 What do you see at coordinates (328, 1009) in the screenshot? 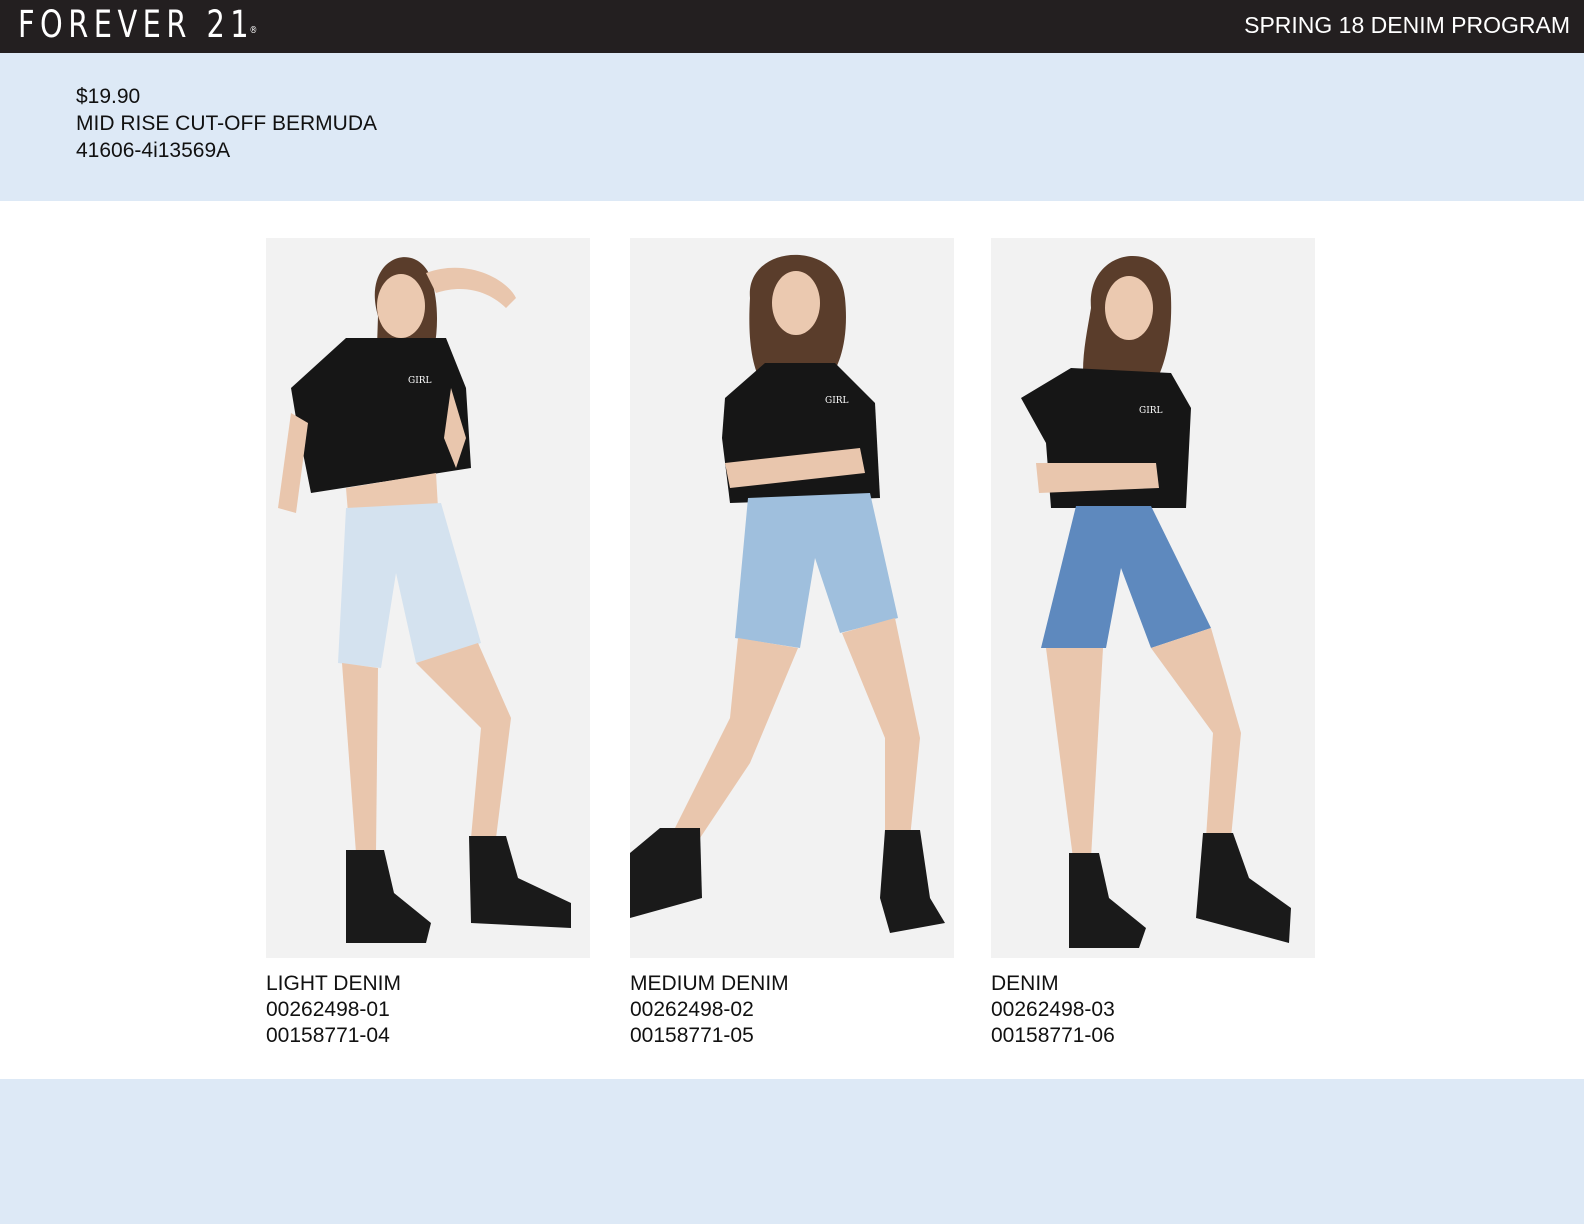
I see `variant-code: 00262498-01` at bounding box center [328, 1009].